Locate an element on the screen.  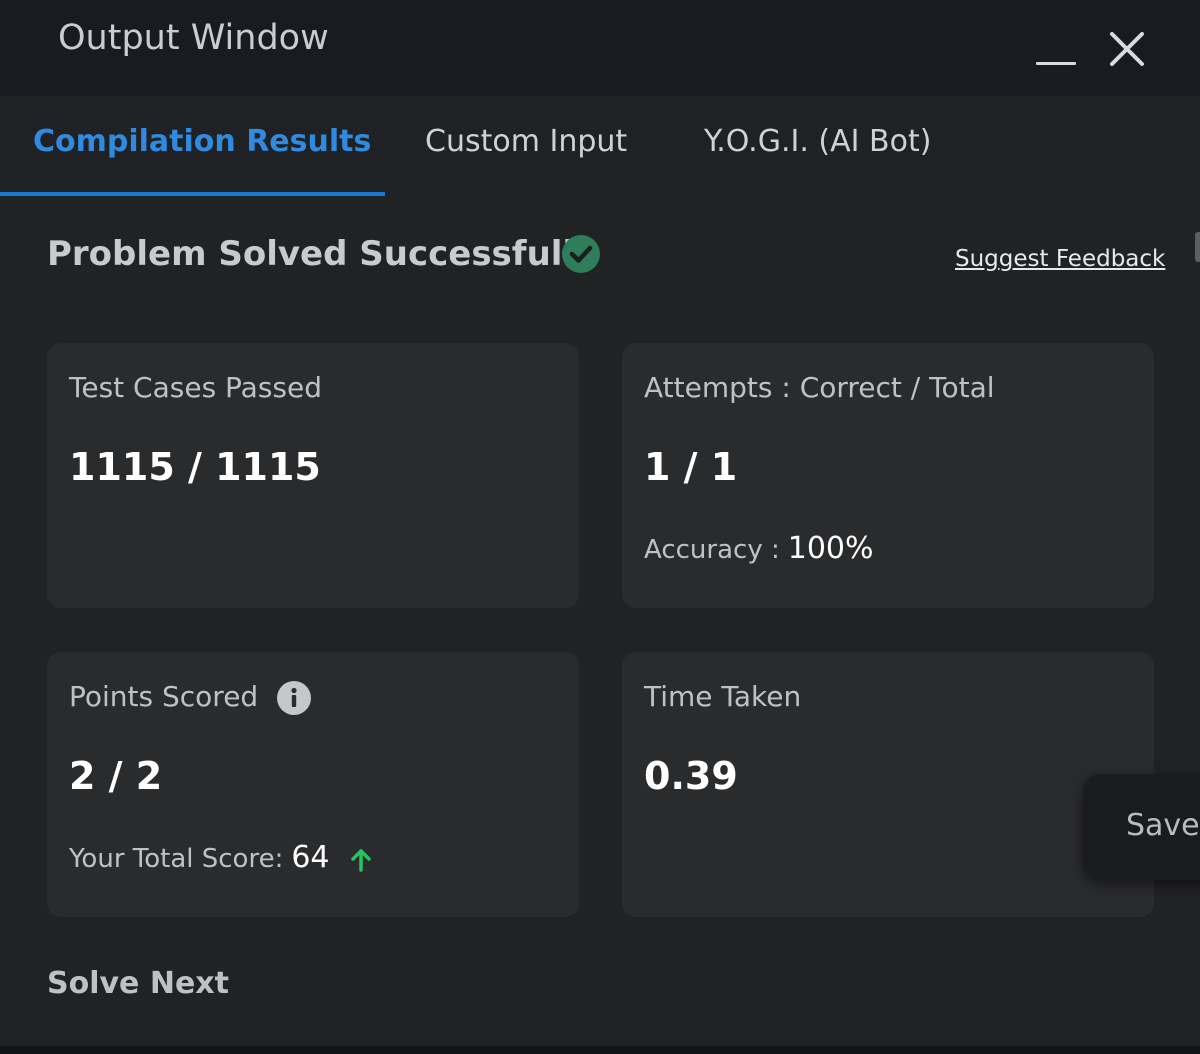
toast-text: Saved is located at coordinates (1163, 825).